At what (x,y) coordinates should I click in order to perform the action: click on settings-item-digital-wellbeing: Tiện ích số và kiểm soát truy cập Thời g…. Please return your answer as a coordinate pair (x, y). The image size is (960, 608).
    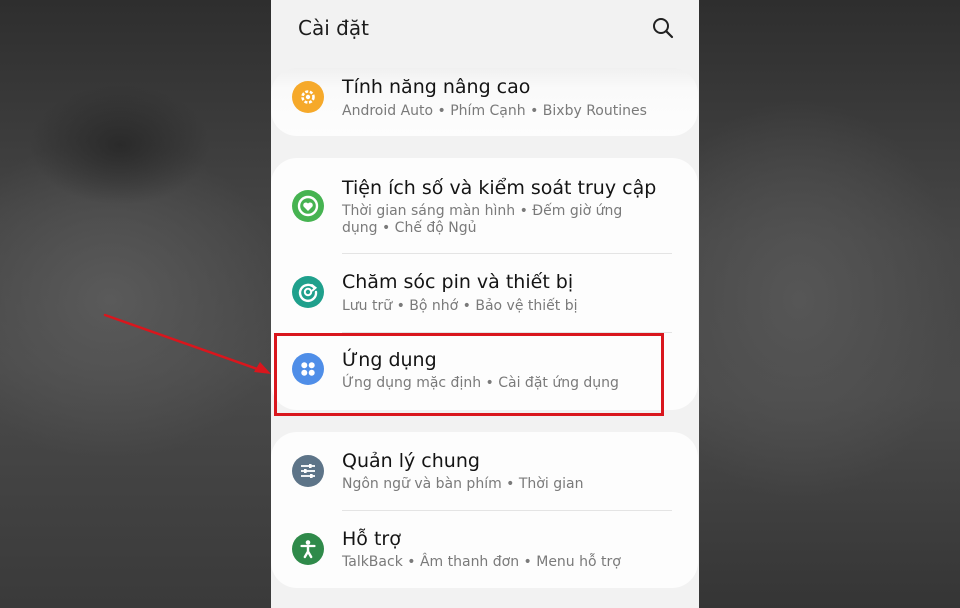
    Looking at the image, I should click on (484, 206).